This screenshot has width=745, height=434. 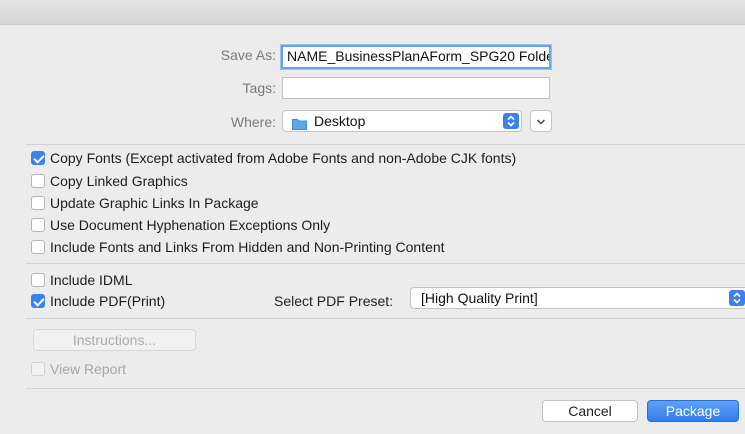 I want to click on copy-linked-graphics-checkbox, so click(x=38, y=181).